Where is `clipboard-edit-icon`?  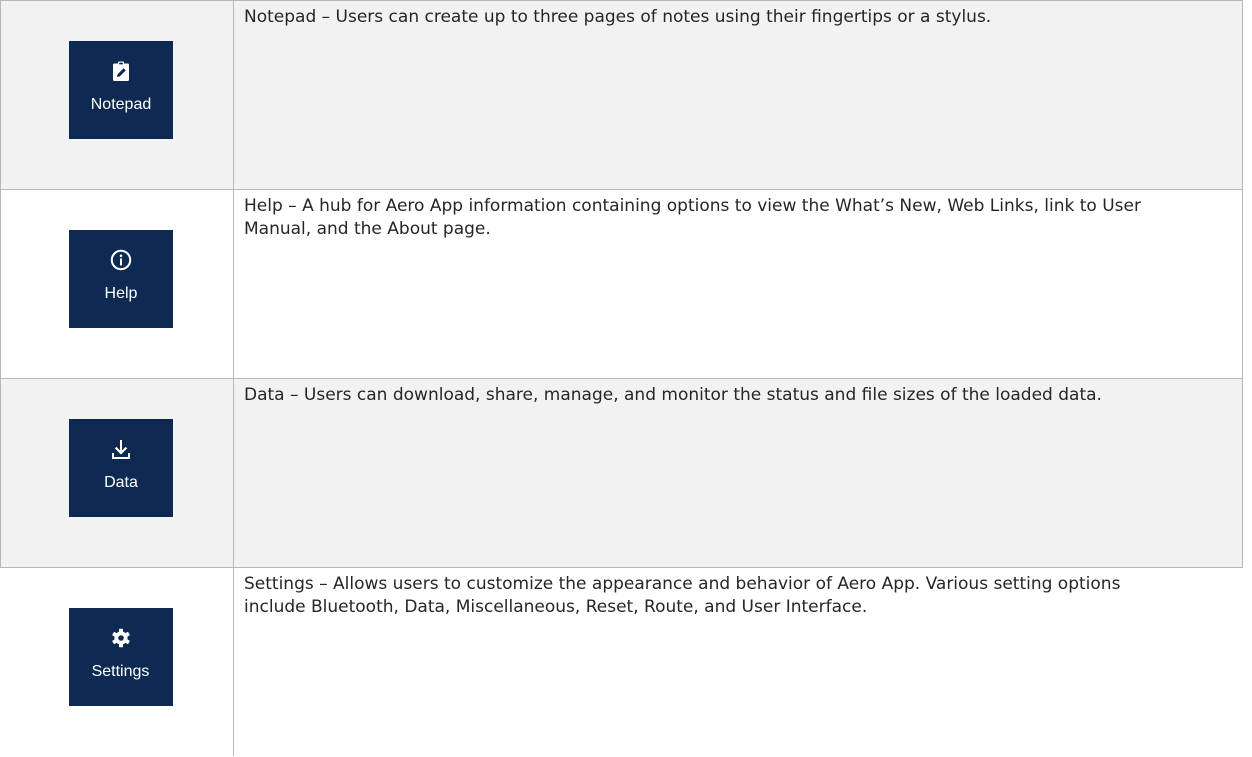 clipboard-edit-icon is located at coordinates (121, 71).